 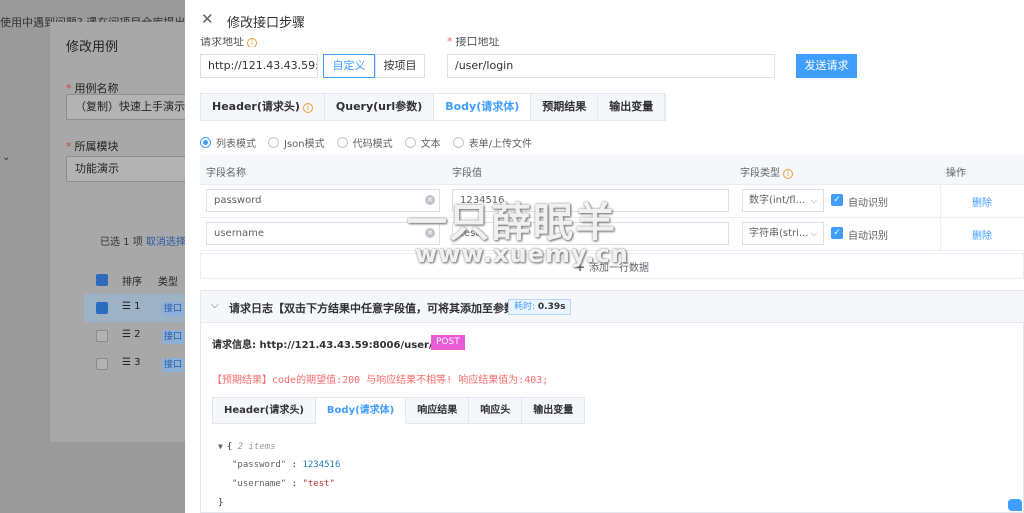 I want to click on field-value-input: test, so click(x=590, y=233).